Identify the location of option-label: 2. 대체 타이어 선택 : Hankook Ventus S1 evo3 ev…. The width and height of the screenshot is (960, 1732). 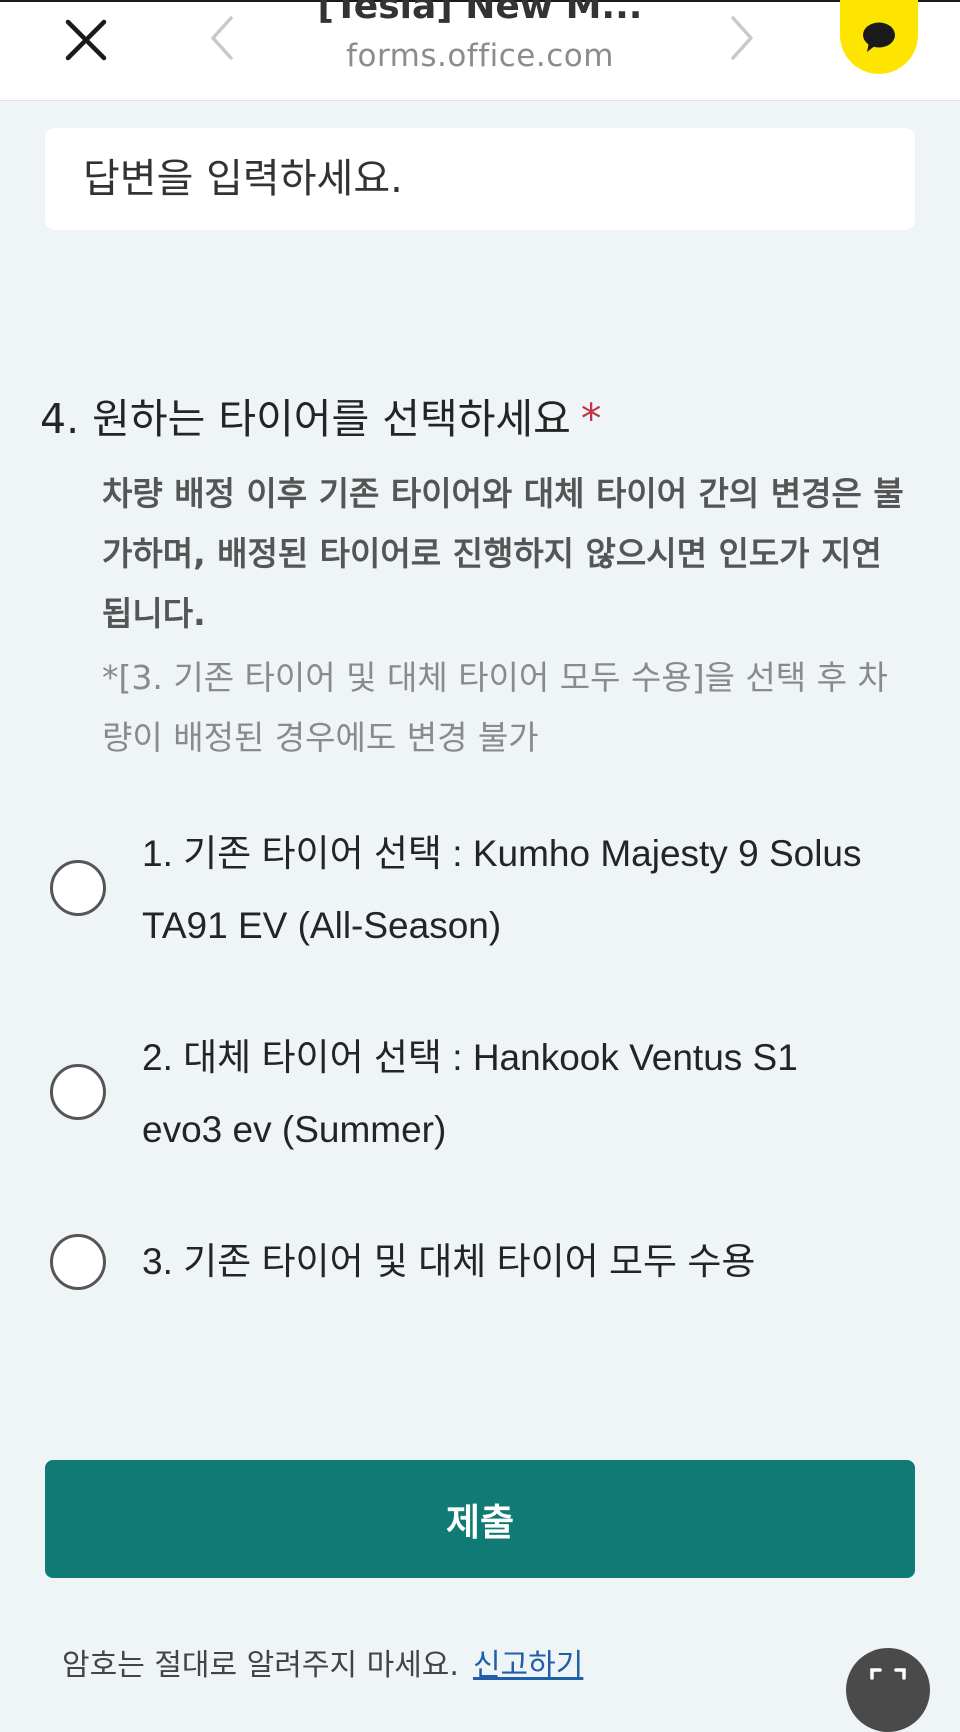
(470, 1093).